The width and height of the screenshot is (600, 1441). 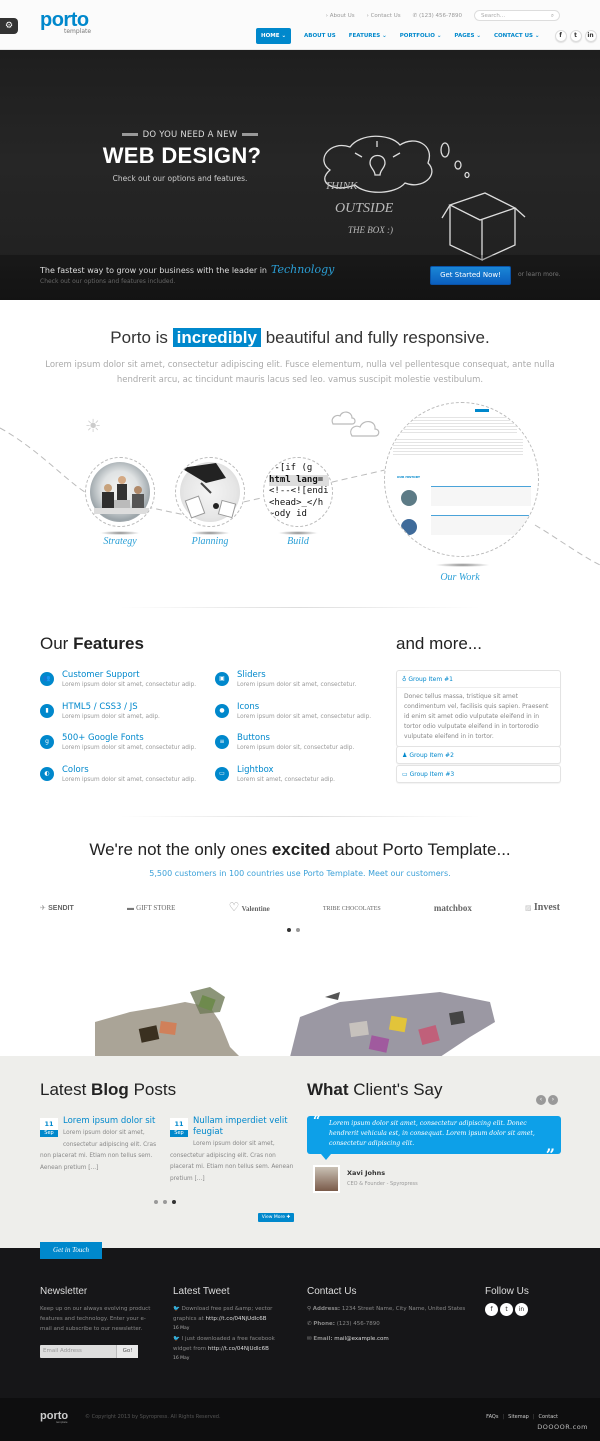 What do you see at coordinates (340, 16) in the screenshot?
I see `top-link-about: › About Us` at bounding box center [340, 16].